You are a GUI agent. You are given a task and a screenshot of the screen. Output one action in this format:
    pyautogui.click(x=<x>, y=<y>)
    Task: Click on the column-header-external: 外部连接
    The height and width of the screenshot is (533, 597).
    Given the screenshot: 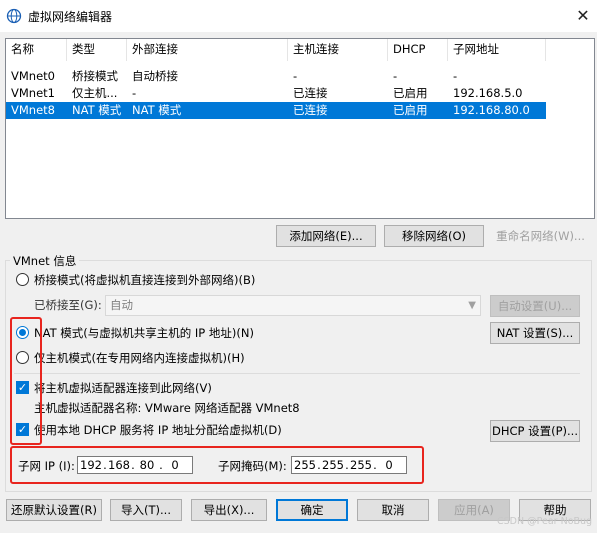 What is the action you would take?
    pyautogui.click(x=207, y=50)
    